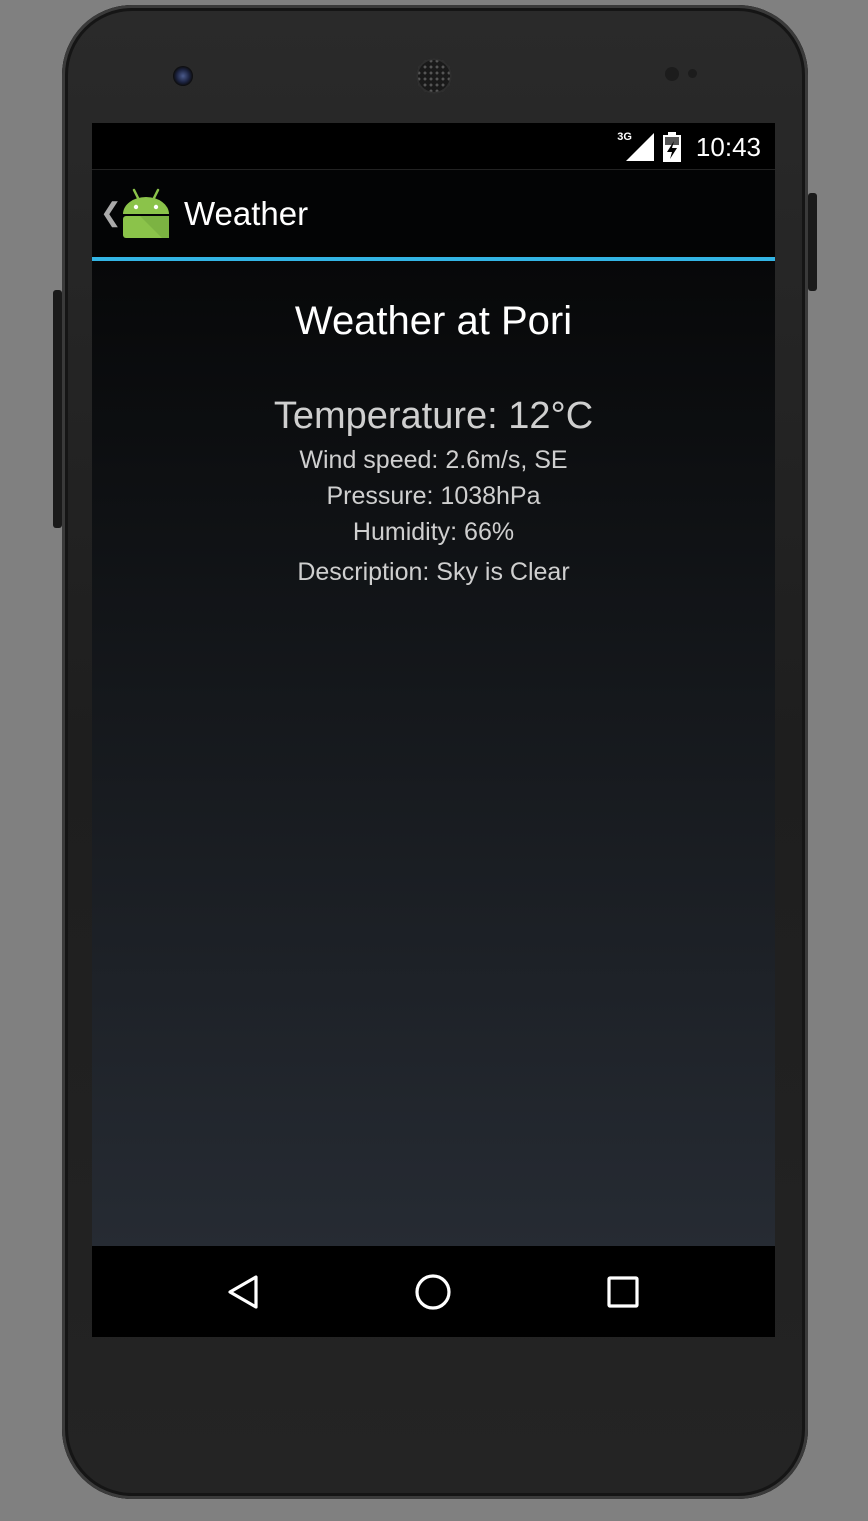 Image resolution: width=868 pixels, height=1521 pixels. What do you see at coordinates (692, 73) in the screenshot?
I see `light-sensor` at bounding box center [692, 73].